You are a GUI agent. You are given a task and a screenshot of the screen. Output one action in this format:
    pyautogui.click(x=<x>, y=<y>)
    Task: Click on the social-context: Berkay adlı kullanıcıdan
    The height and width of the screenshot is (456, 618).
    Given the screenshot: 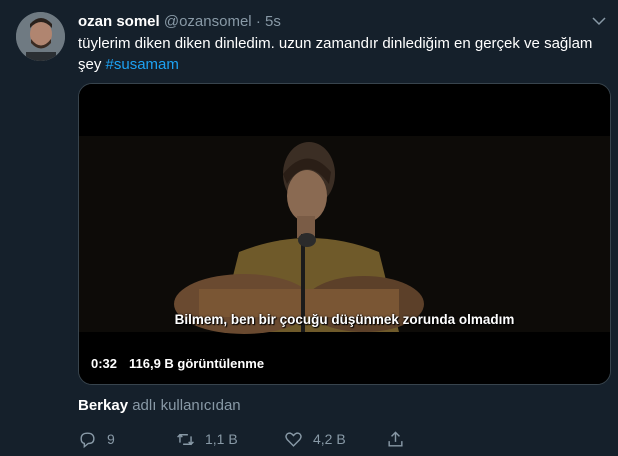 What is the action you would take?
    pyautogui.click(x=159, y=406)
    